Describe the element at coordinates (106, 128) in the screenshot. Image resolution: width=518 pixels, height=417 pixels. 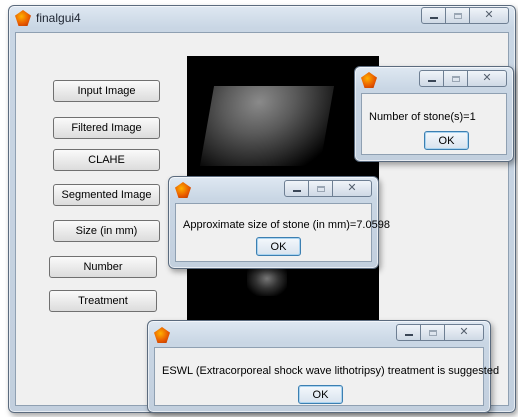
I see `filtered-image-button: Filtered Image` at that location.